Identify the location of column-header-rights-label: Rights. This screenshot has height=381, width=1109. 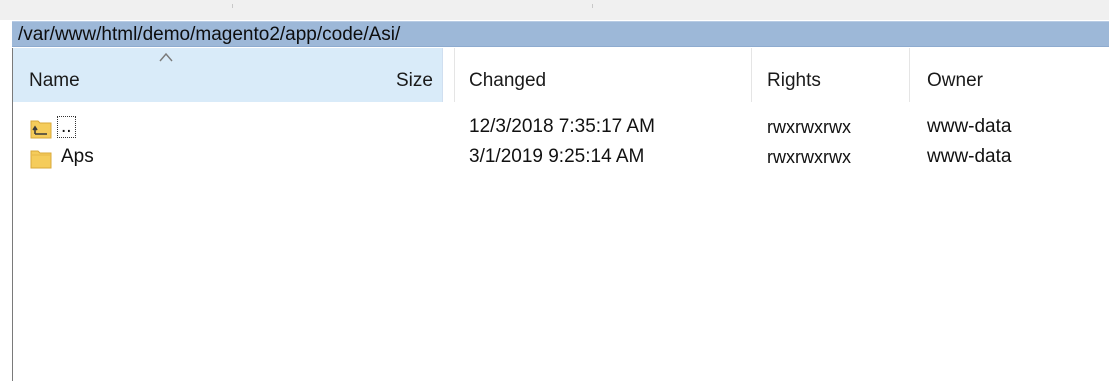
(794, 80).